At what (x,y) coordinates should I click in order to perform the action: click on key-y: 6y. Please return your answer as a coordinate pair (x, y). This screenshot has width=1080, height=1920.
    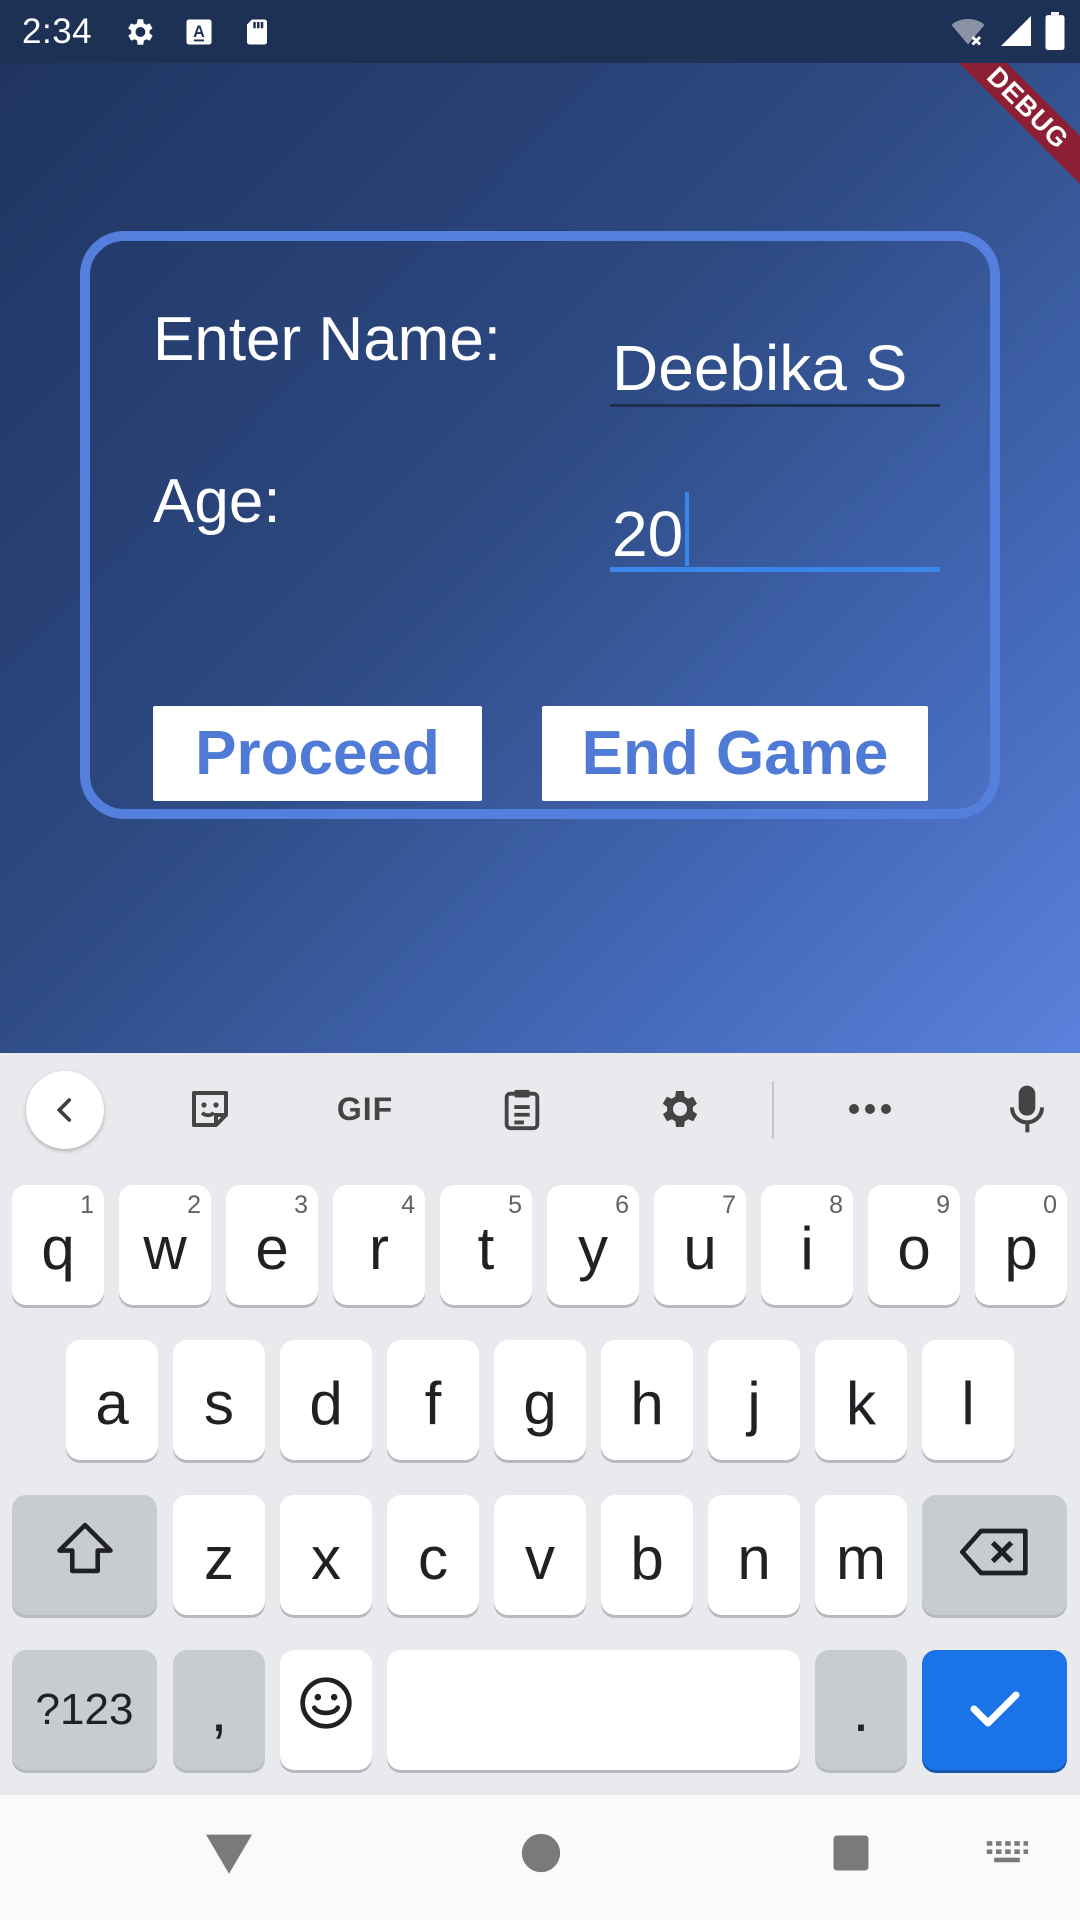
    Looking at the image, I should click on (593, 1245).